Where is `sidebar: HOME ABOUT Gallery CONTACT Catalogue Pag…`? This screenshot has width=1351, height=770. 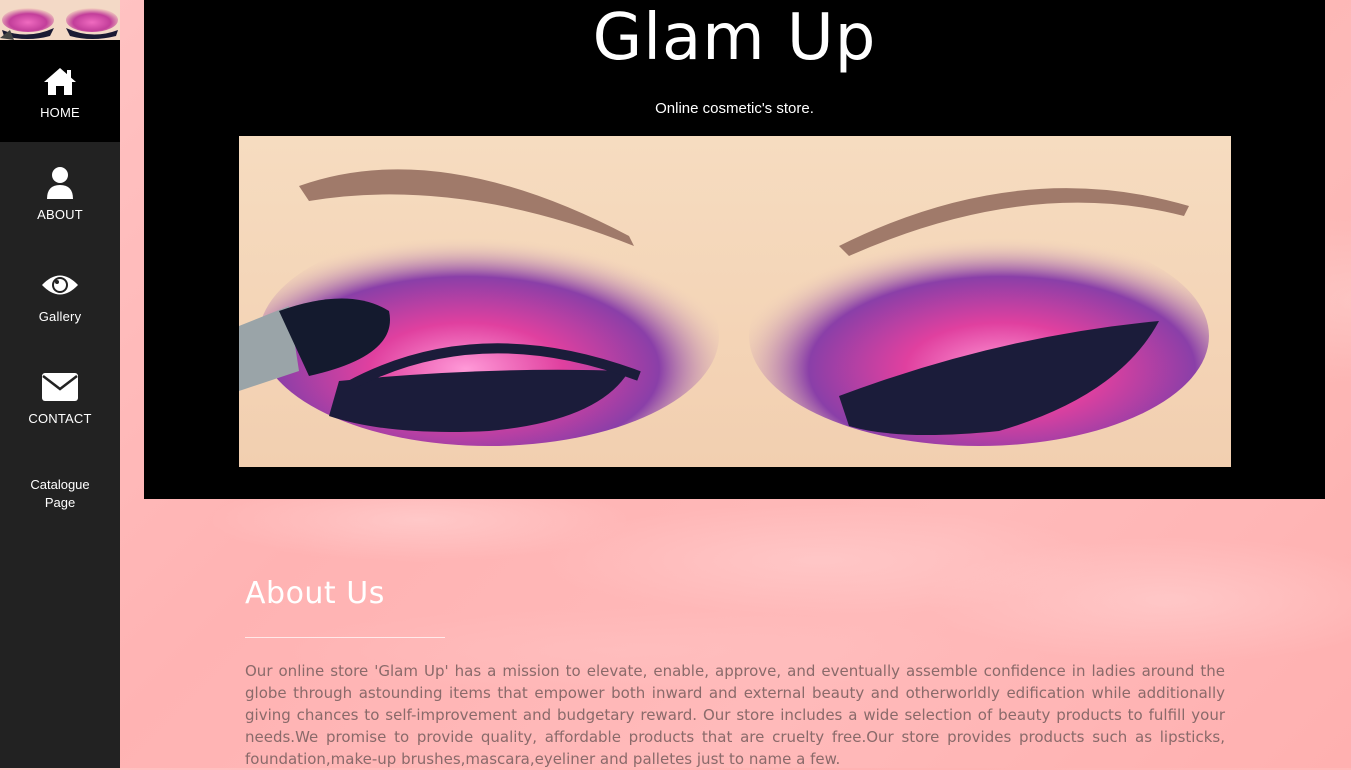
sidebar: HOME ABOUT Gallery CONTACT Catalogue Pag… is located at coordinates (60, 384).